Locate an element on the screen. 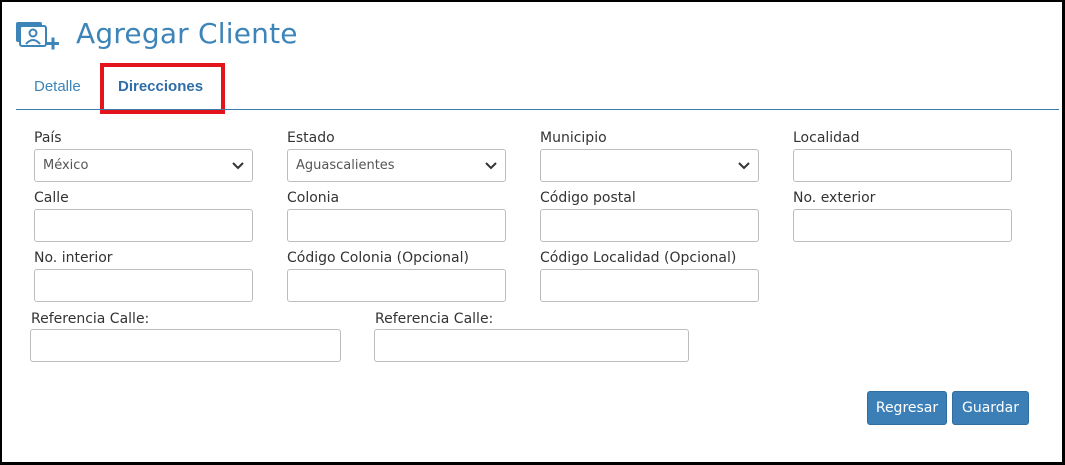 Image resolution: width=1065 pixels, height=465 pixels. pais-label: País is located at coordinates (48, 138).